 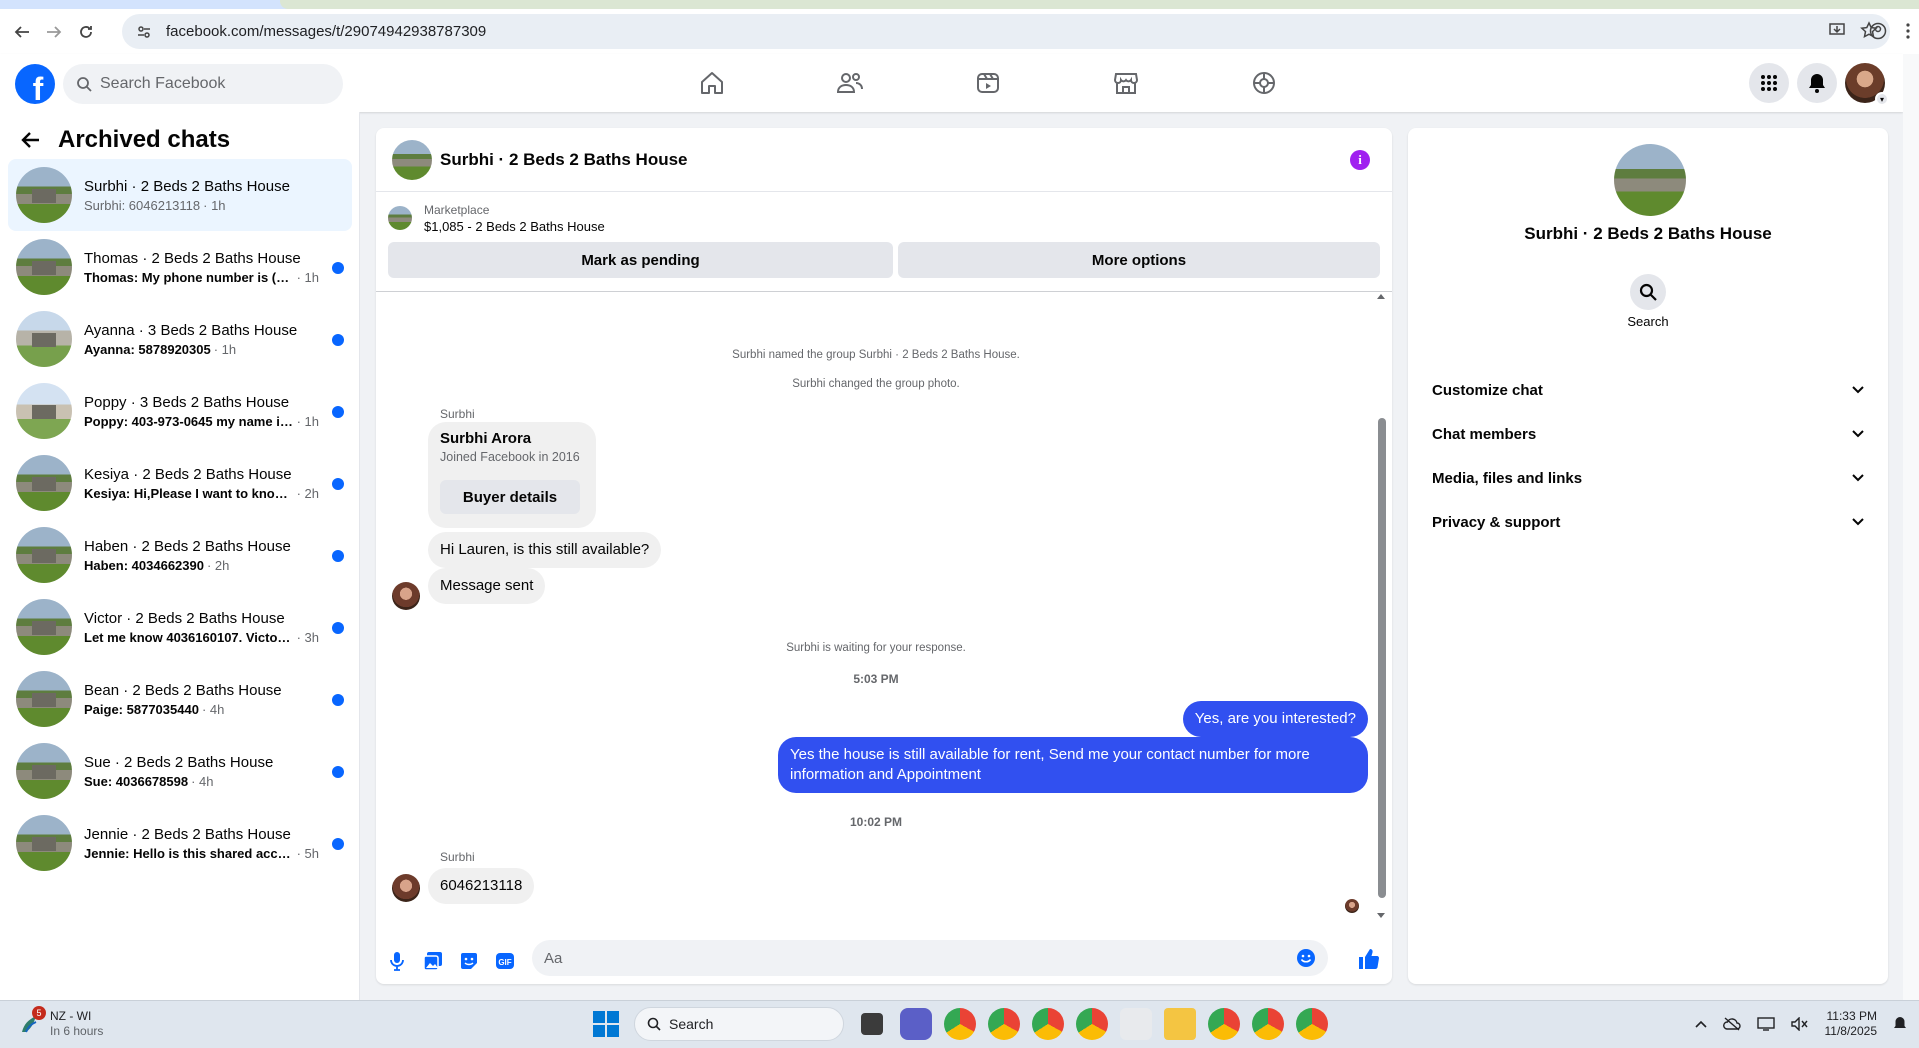 What do you see at coordinates (1769, 83) in the screenshot?
I see `menu-button` at bounding box center [1769, 83].